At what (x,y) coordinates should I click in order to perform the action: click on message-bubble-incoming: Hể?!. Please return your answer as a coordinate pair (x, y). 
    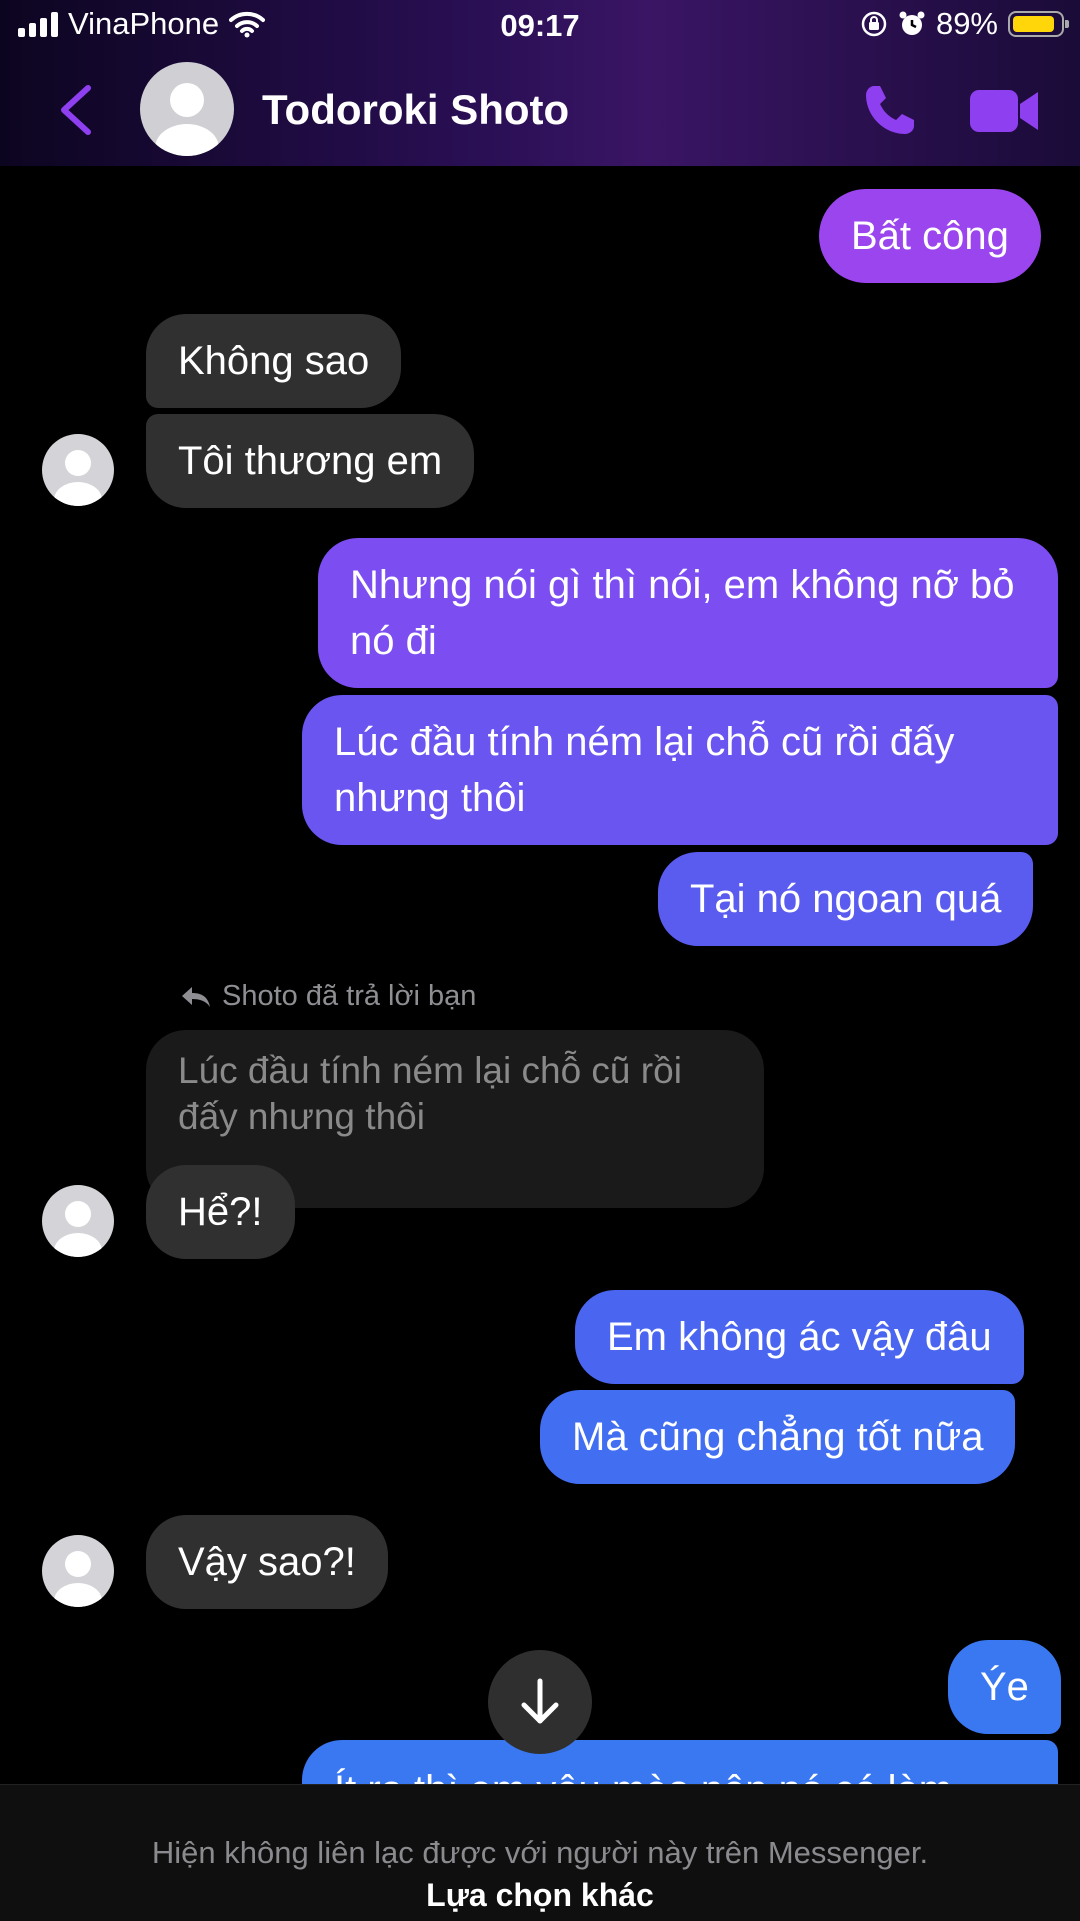
    Looking at the image, I should click on (220, 1212).